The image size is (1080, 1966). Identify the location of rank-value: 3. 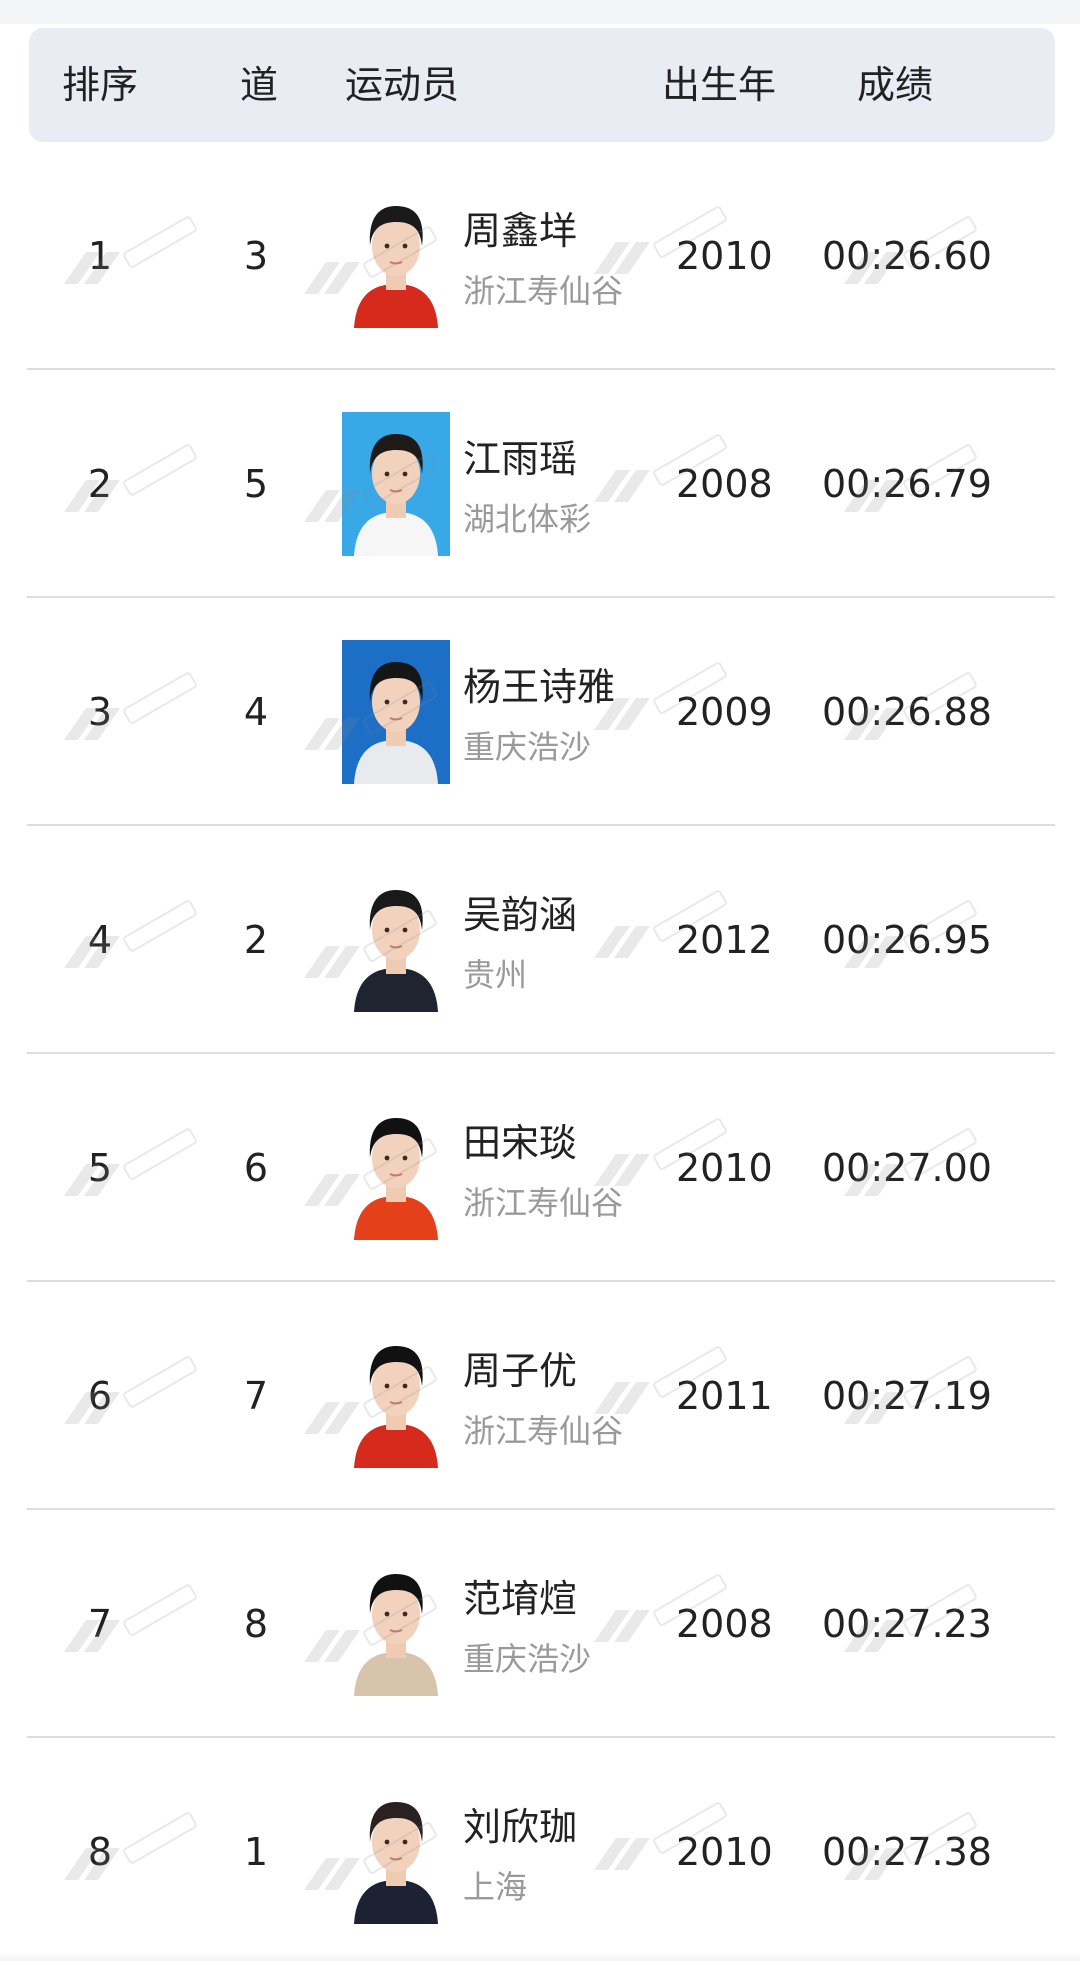
(100, 712).